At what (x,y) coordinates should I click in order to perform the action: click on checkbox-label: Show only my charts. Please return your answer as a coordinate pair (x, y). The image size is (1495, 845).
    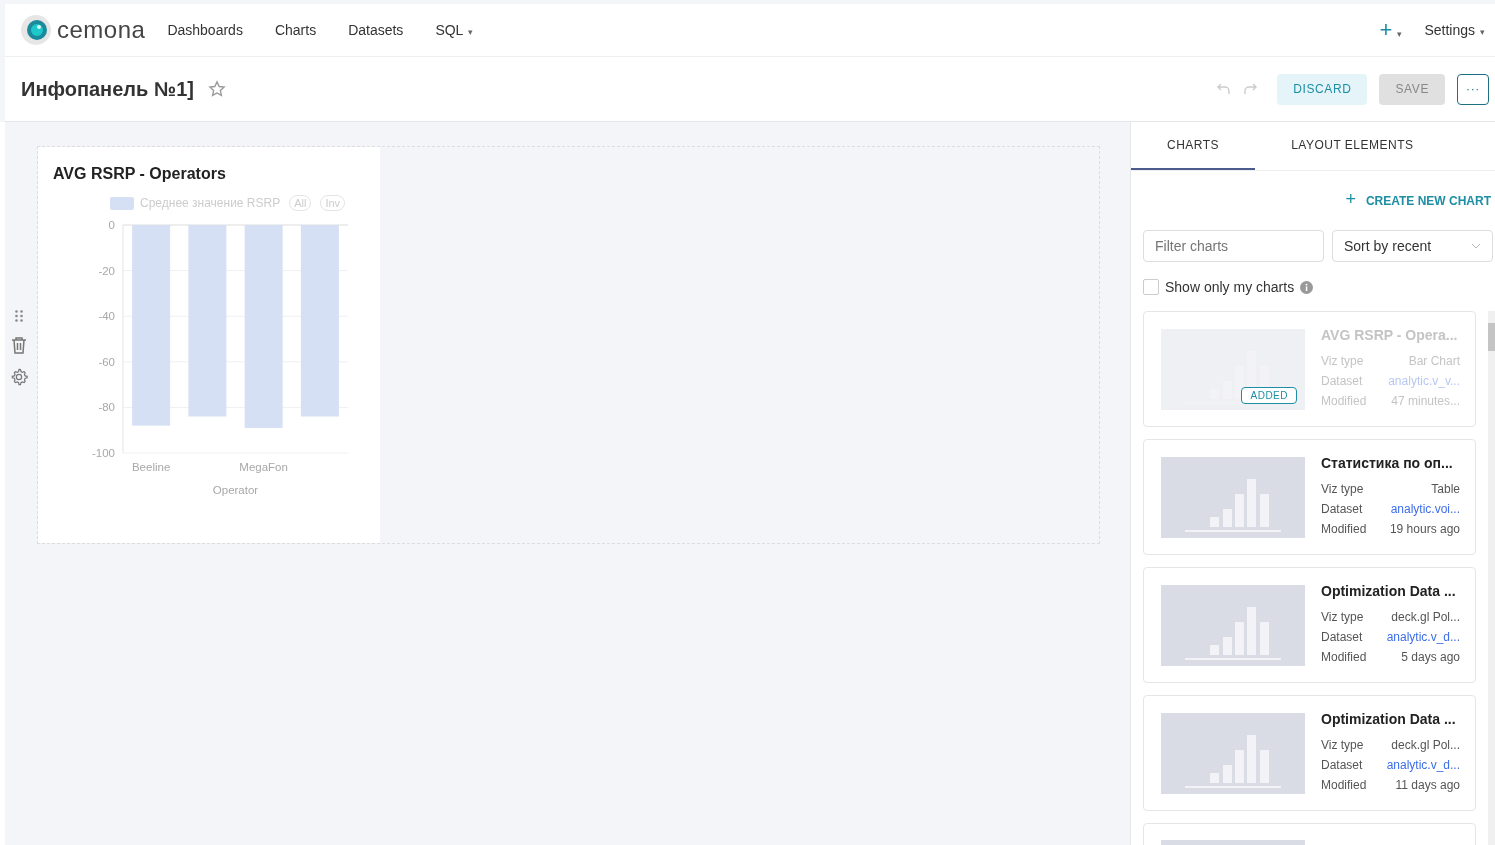
    Looking at the image, I should click on (1230, 287).